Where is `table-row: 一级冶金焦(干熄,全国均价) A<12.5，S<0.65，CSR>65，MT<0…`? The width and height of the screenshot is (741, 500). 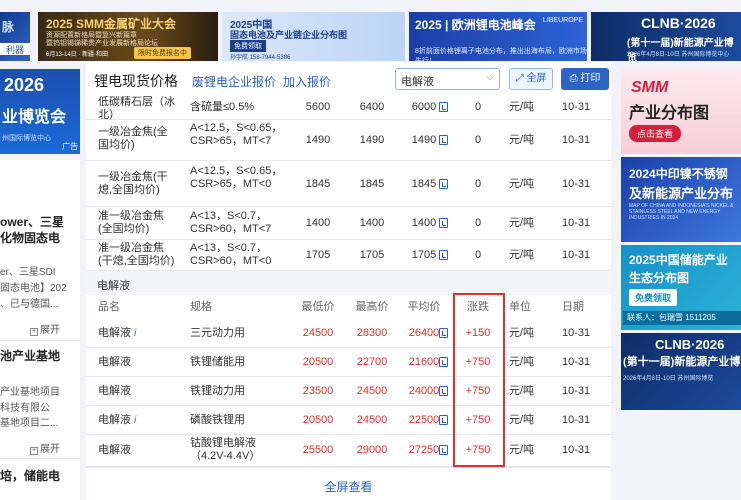 table-row: 一级冶金焦(干熄,全国均价) A<12.5，S<0.65，CSR>65，MT<0… is located at coordinates (348, 184).